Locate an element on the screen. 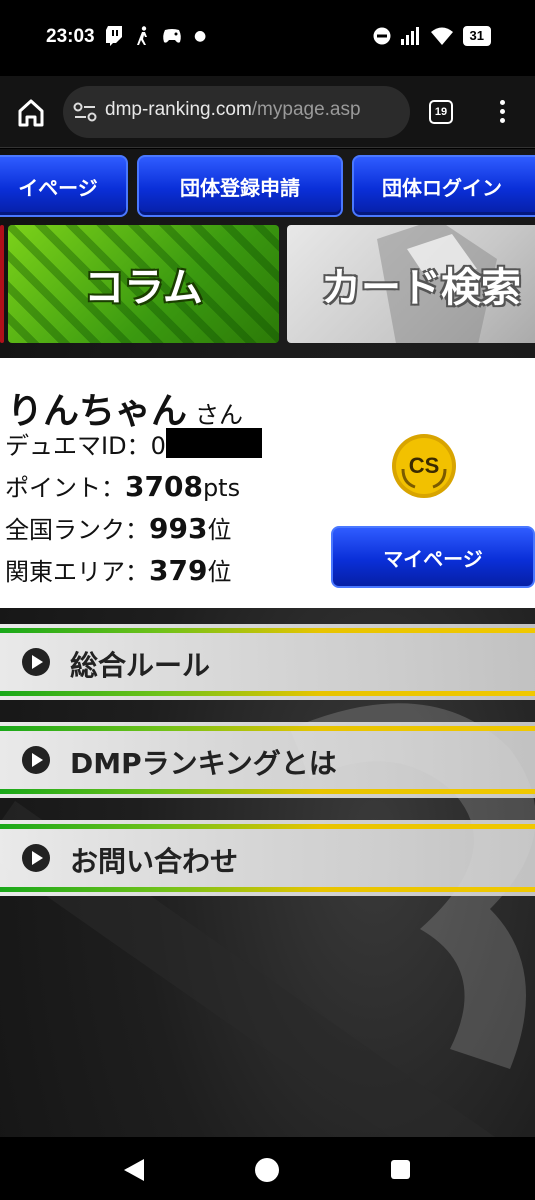  url-text: dmp-ranking.com/mypage.asp is located at coordinates (233, 110).